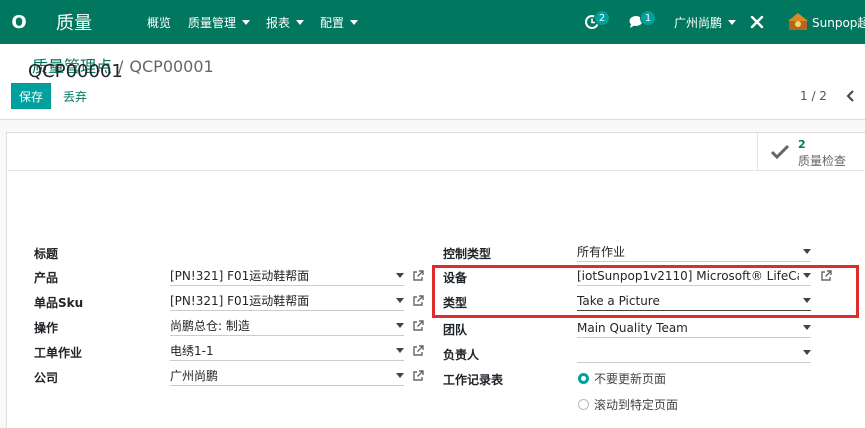 The image size is (865, 428). What do you see at coordinates (287, 326) in the screenshot?
I see `operation-field: 尚鹏总仓: 制造` at bounding box center [287, 326].